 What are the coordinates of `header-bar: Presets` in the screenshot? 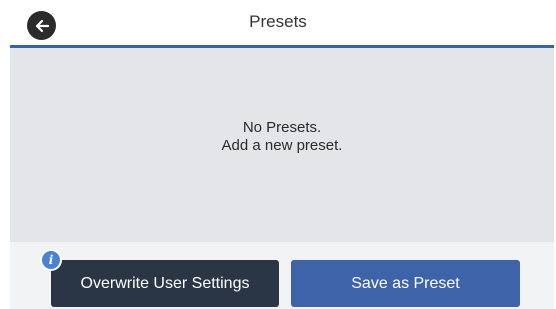 It's located at (278, 22).